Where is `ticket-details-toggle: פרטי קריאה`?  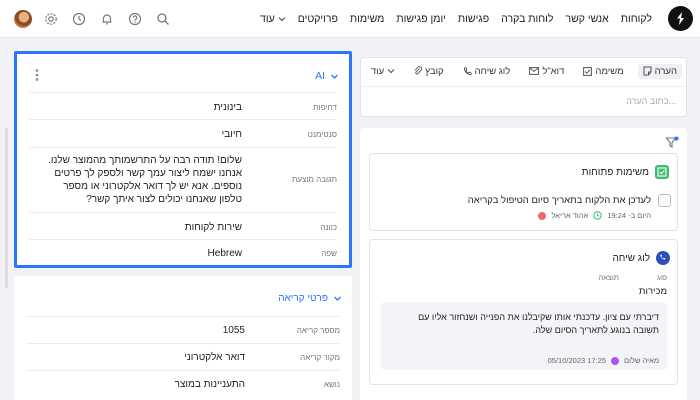 ticket-details-toggle: פרטי קריאה is located at coordinates (310, 298).